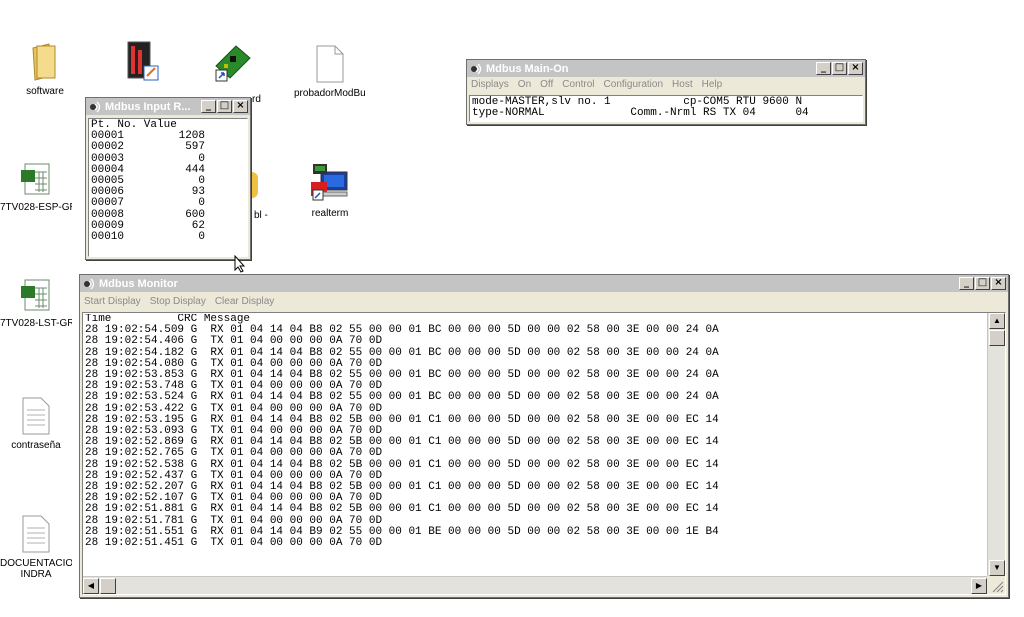  What do you see at coordinates (546, 84) in the screenshot?
I see `menu-off: Off` at bounding box center [546, 84].